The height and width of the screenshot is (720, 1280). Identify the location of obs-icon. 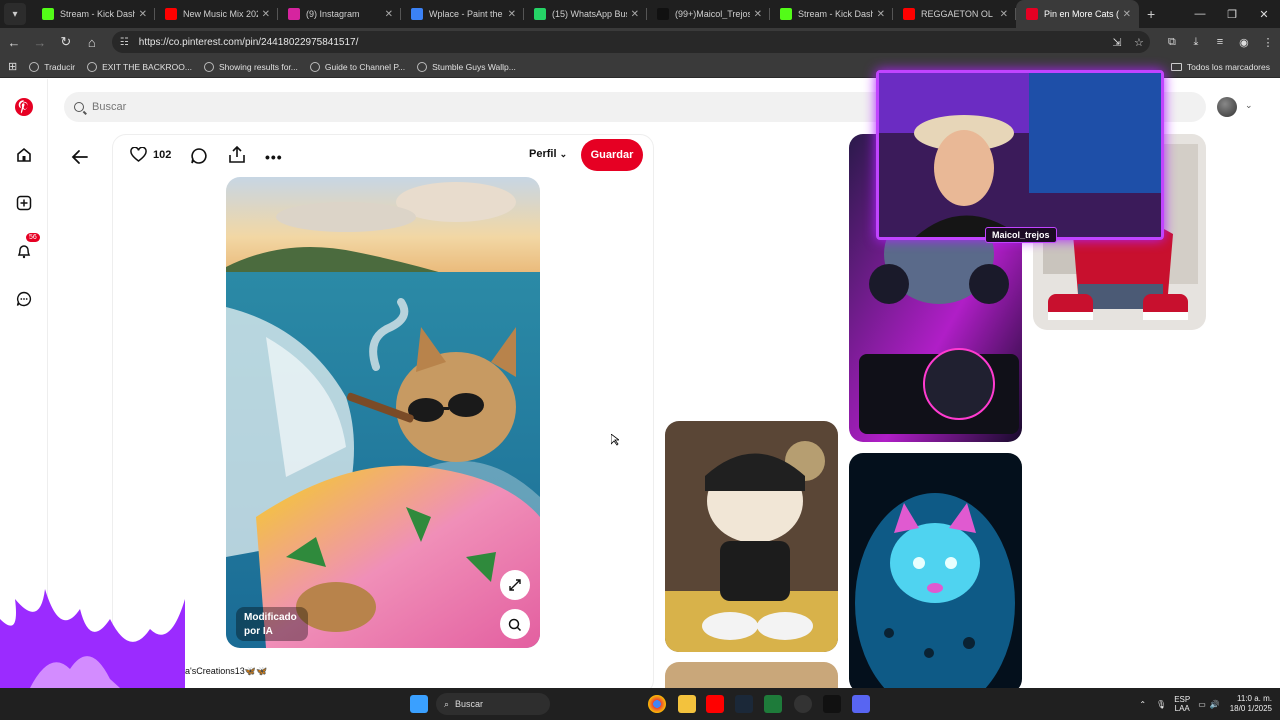
(803, 704).